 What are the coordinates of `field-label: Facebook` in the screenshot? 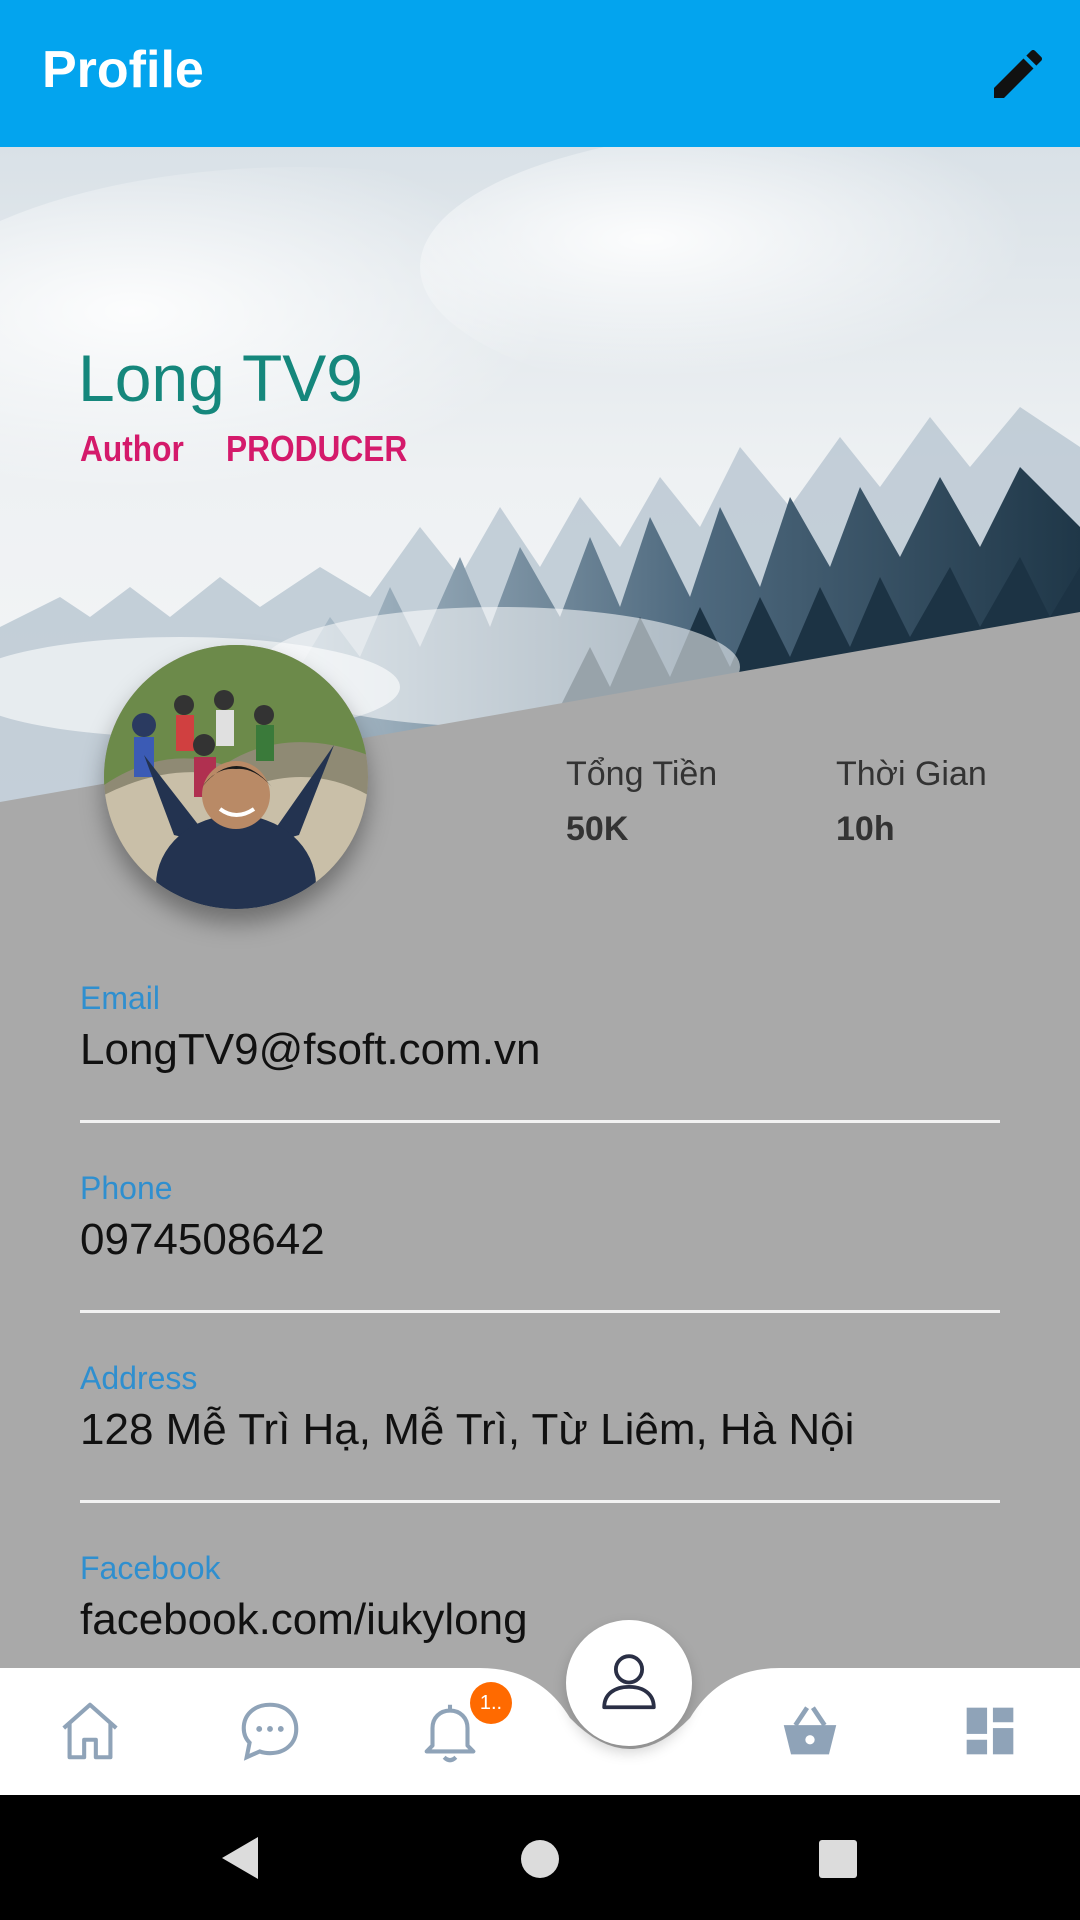 It's located at (150, 1568).